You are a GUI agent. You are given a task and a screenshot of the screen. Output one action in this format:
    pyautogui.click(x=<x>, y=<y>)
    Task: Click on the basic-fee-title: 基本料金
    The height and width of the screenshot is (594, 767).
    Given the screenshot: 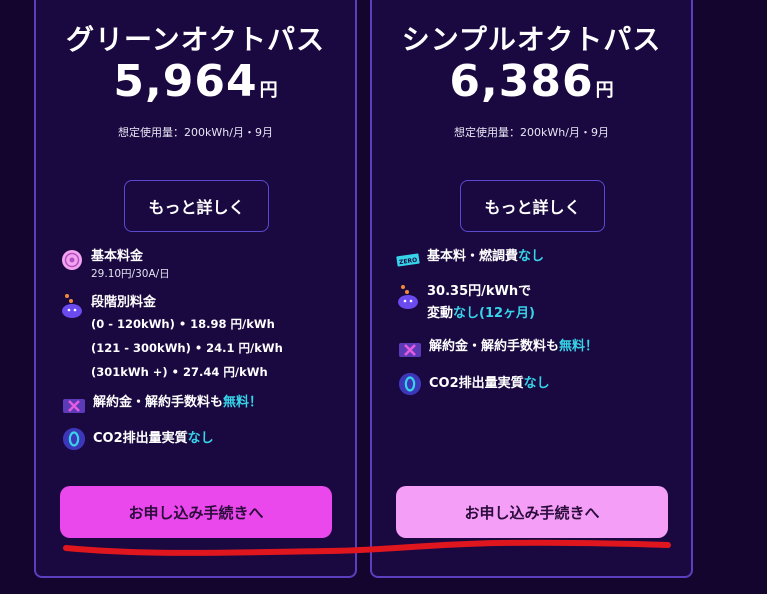 What is the action you would take?
    pyautogui.click(x=117, y=256)
    